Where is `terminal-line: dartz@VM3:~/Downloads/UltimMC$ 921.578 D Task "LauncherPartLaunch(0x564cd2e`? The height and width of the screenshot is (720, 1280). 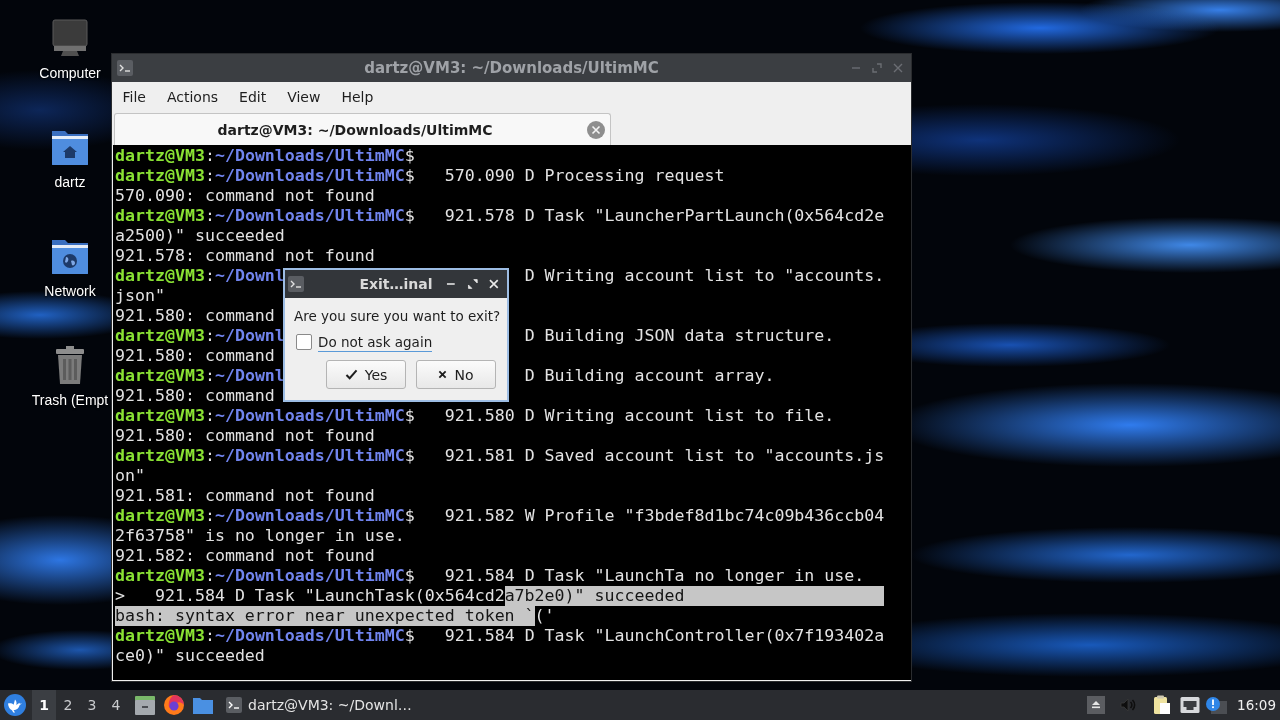 terminal-line: dartz@VM3:~/Downloads/UltimMC$ 921.578 D Task "LauncherPartLaunch(0x564cd2e is located at coordinates (500, 216).